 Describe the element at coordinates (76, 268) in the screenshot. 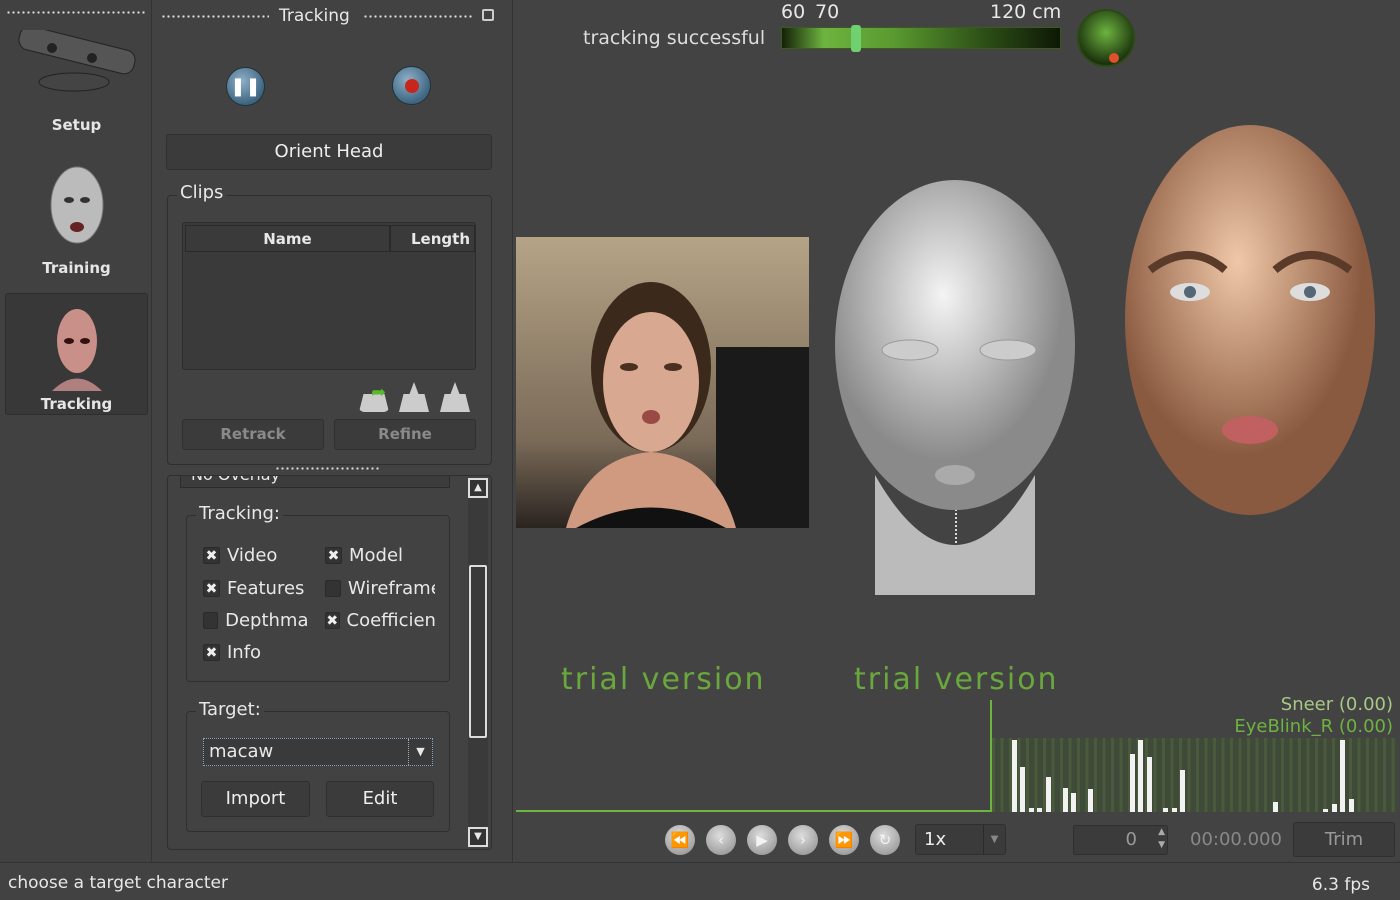

I see `sidebar-item-label: Training` at that location.